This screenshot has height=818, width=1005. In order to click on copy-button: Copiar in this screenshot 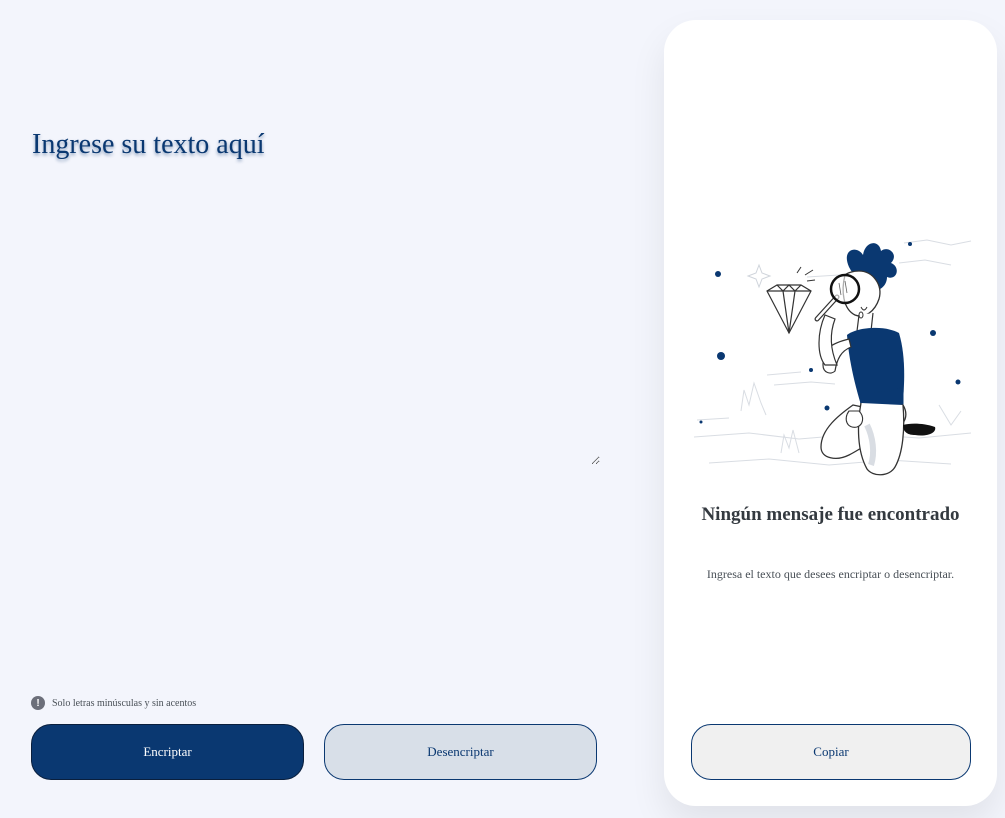, I will do `click(831, 752)`.